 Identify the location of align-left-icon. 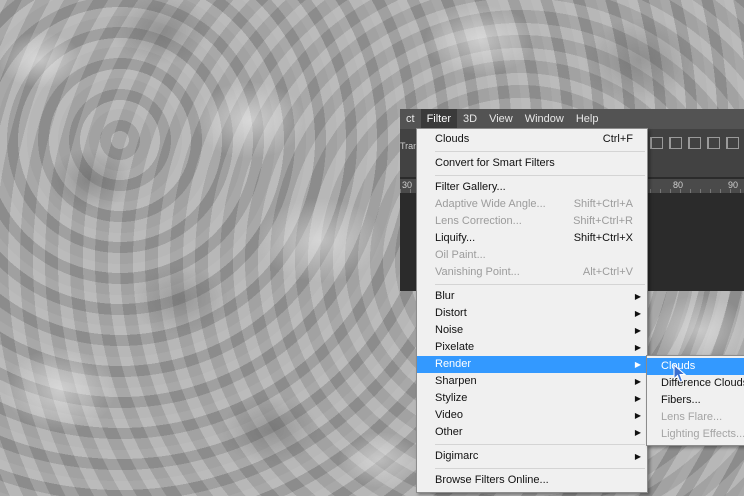
(656, 143).